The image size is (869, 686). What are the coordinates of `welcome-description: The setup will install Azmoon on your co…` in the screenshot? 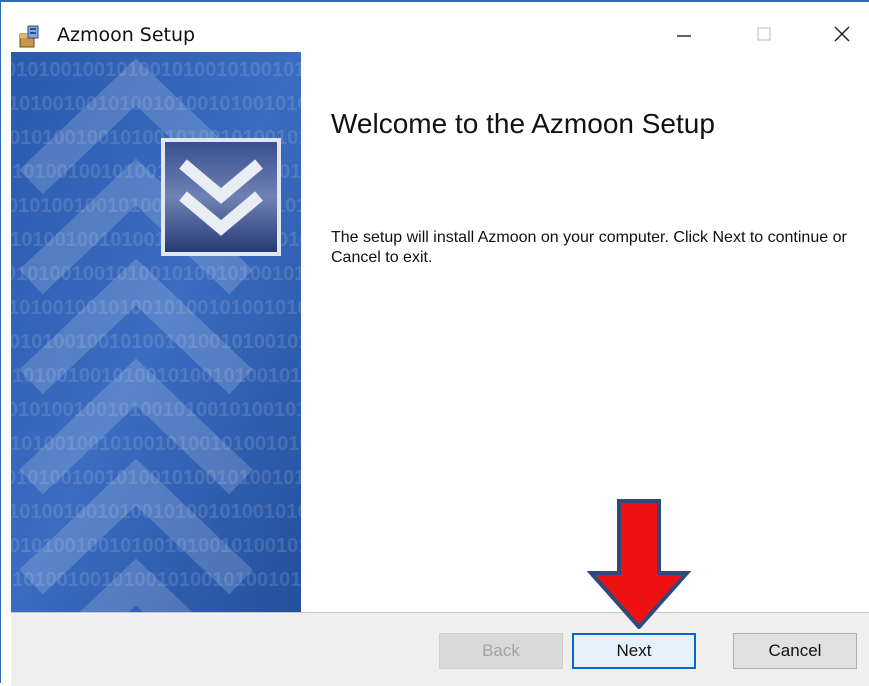 It's located at (589, 247).